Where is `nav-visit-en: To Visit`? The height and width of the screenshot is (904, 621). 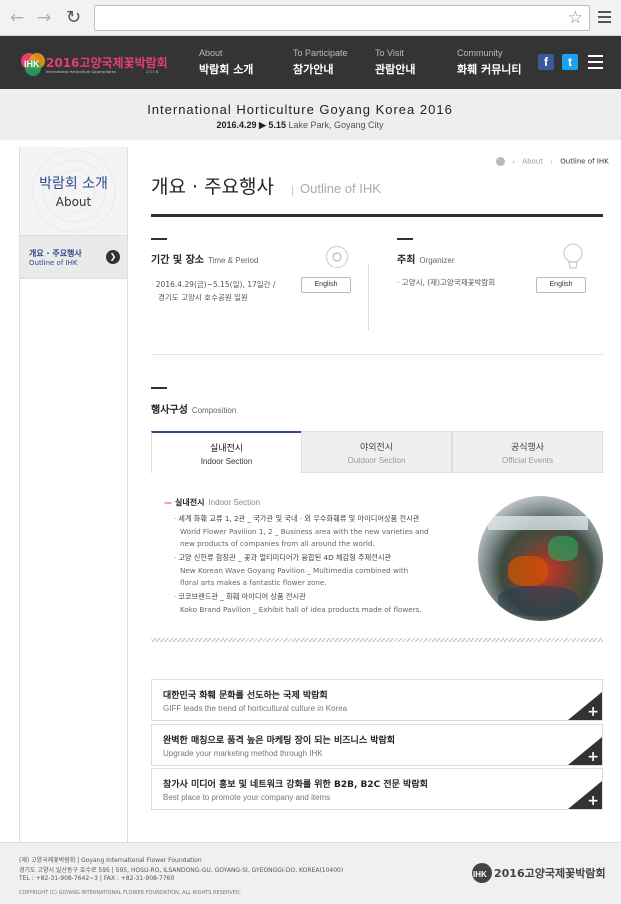 nav-visit-en: To Visit is located at coordinates (389, 53).